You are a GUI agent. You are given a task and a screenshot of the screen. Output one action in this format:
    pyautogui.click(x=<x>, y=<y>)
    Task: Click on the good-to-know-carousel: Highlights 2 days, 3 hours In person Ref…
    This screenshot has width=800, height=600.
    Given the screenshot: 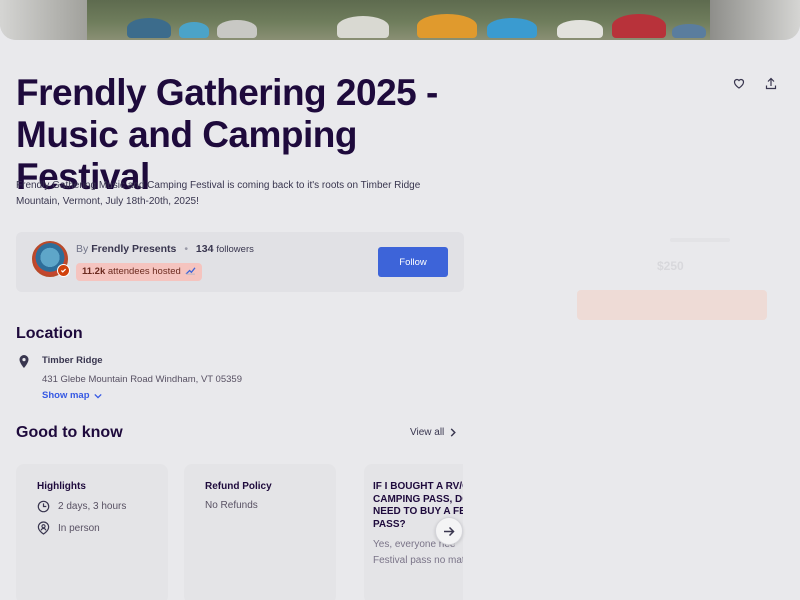 What is the action you would take?
    pyautogui.click(x=239, y=532)
    